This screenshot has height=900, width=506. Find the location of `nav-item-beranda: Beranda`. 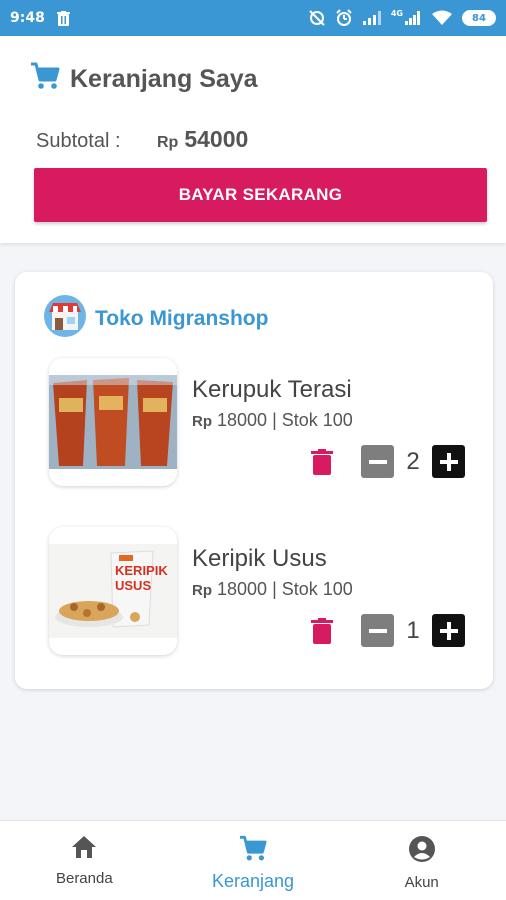

nav-item-beranda: Beranda is located at coordinates (84, 860).